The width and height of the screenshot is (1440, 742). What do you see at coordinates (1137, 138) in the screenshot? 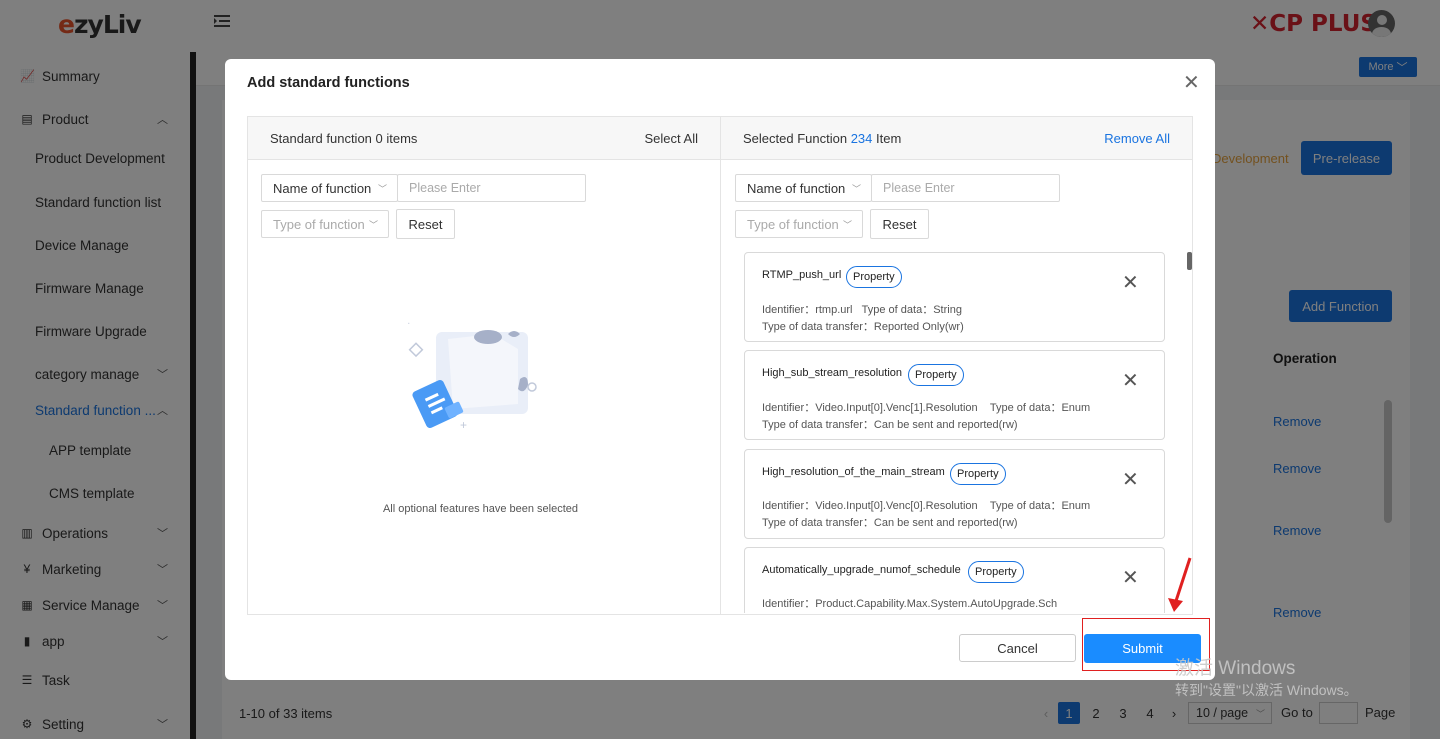
I see `remove-all-link: Remove All` at bounding box center [1137, 138].